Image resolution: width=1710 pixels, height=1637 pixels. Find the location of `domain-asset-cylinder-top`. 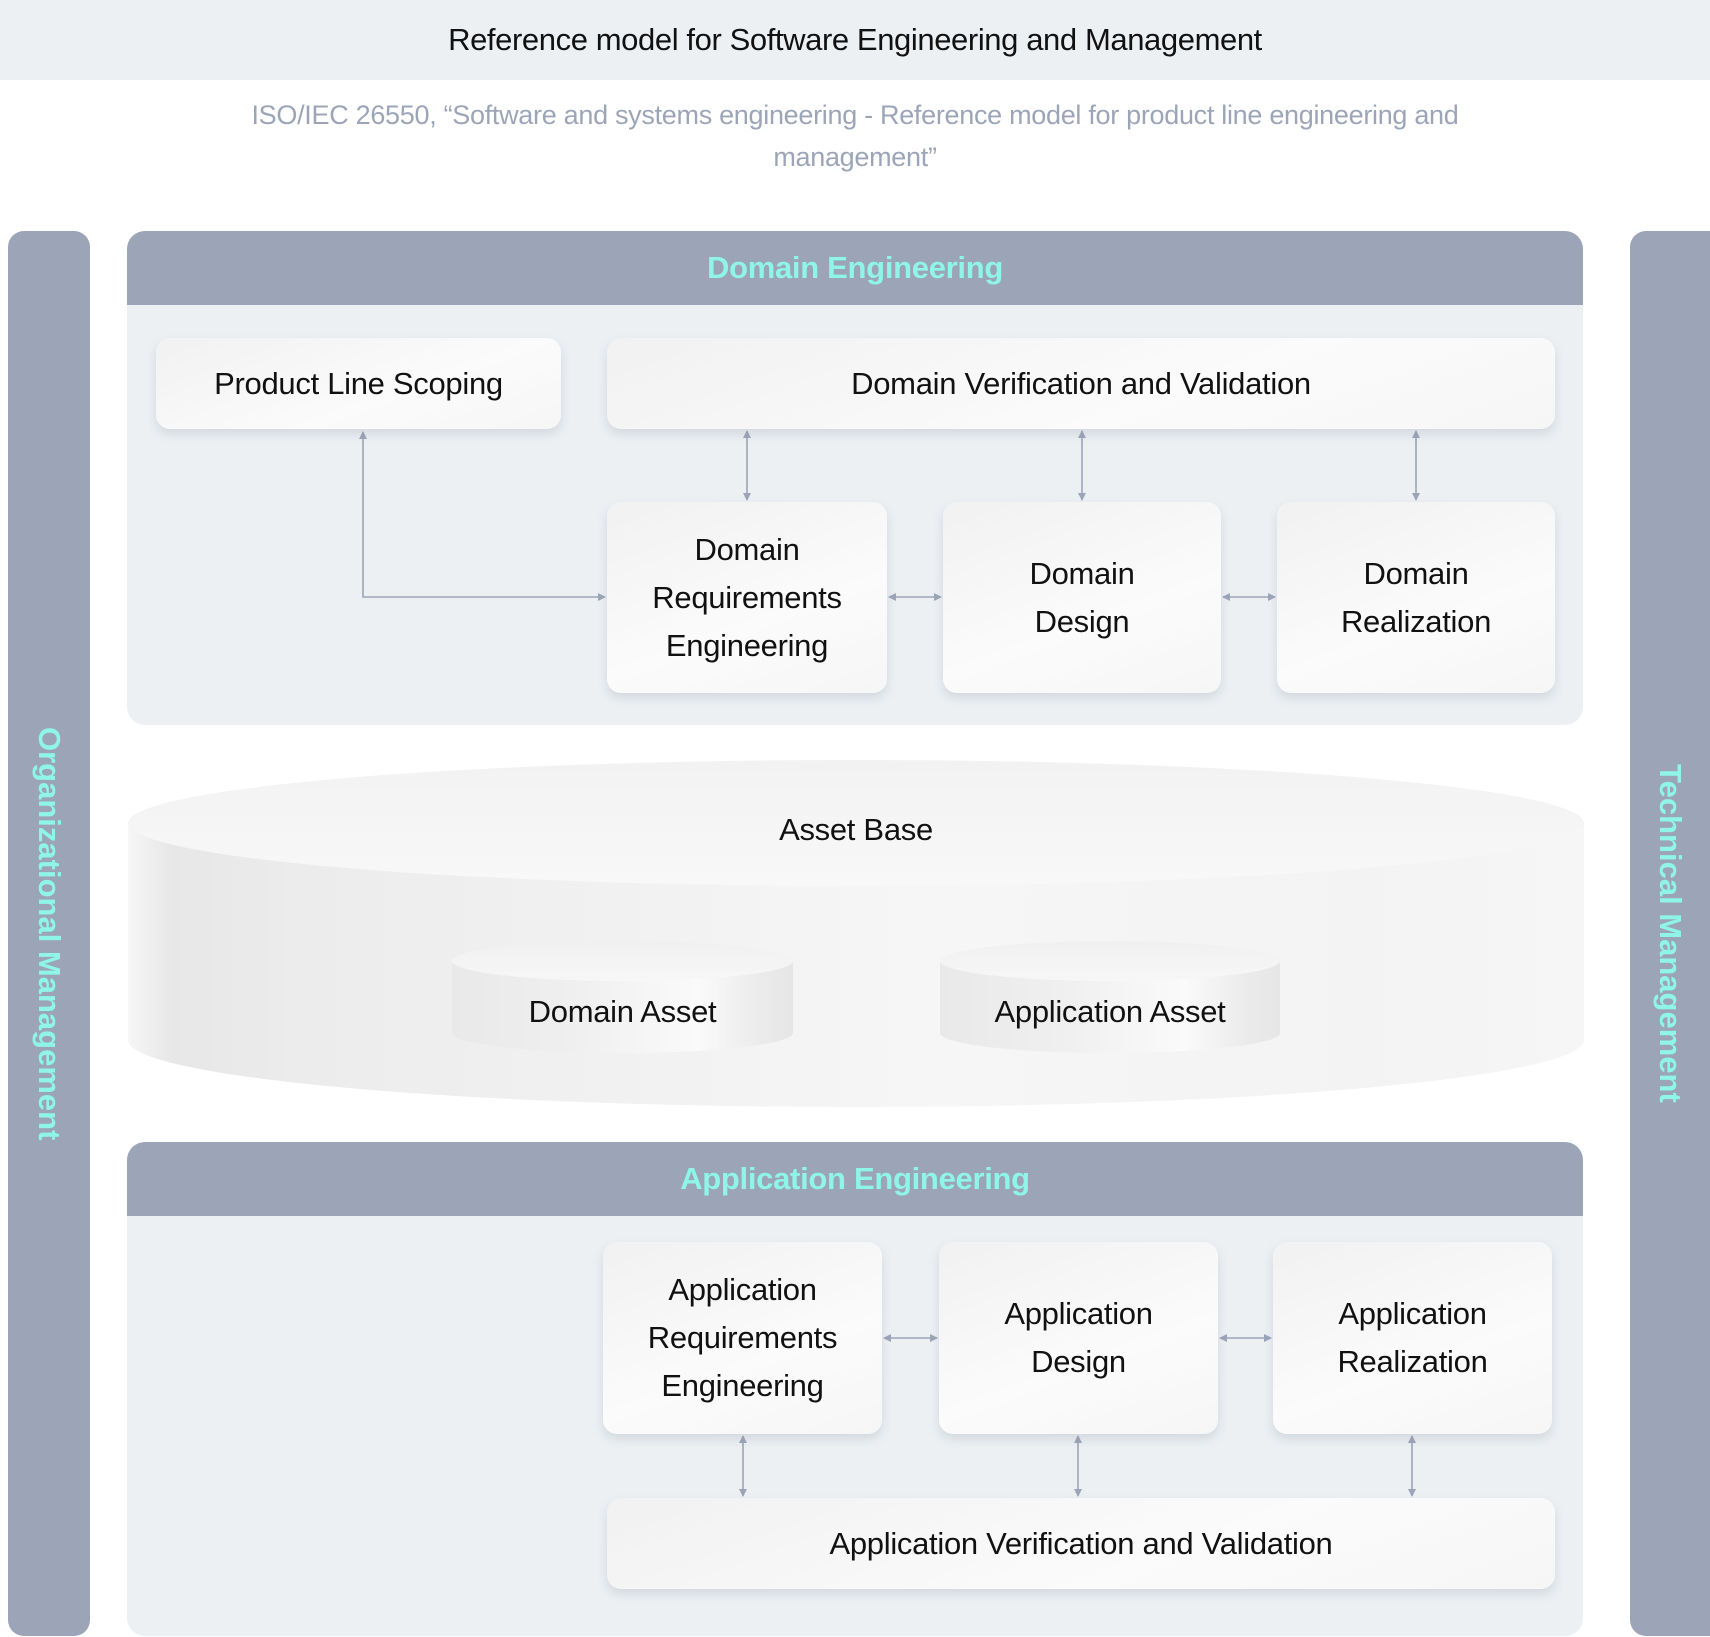

domain-asset-cylinder-top is located at coordinates (622, 961).